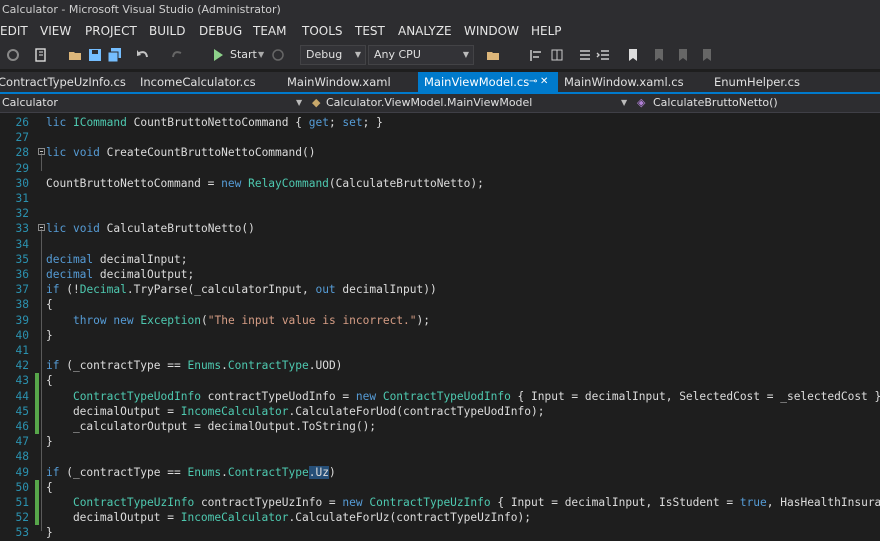 The height and width of the screenshot is (541, 880). What do you see at coordinates (55, 31) in the screenshot?
I see `menu-view: VIEW` at bounding box center [55, 31].